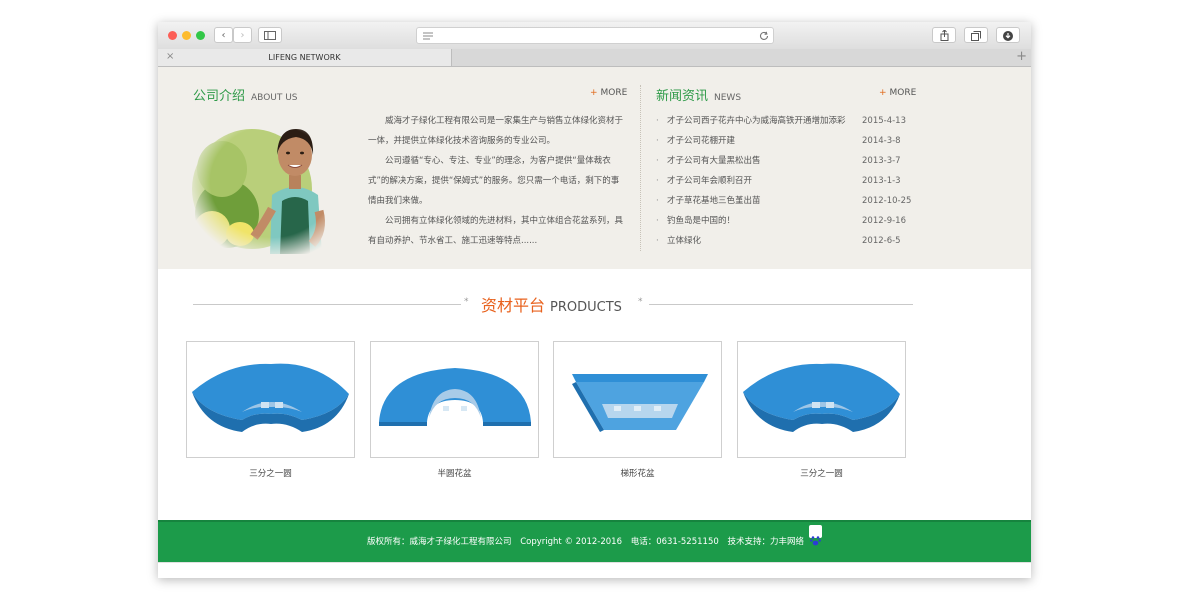  I want to click on news-date: 2013-3-7, so click(881, 161).